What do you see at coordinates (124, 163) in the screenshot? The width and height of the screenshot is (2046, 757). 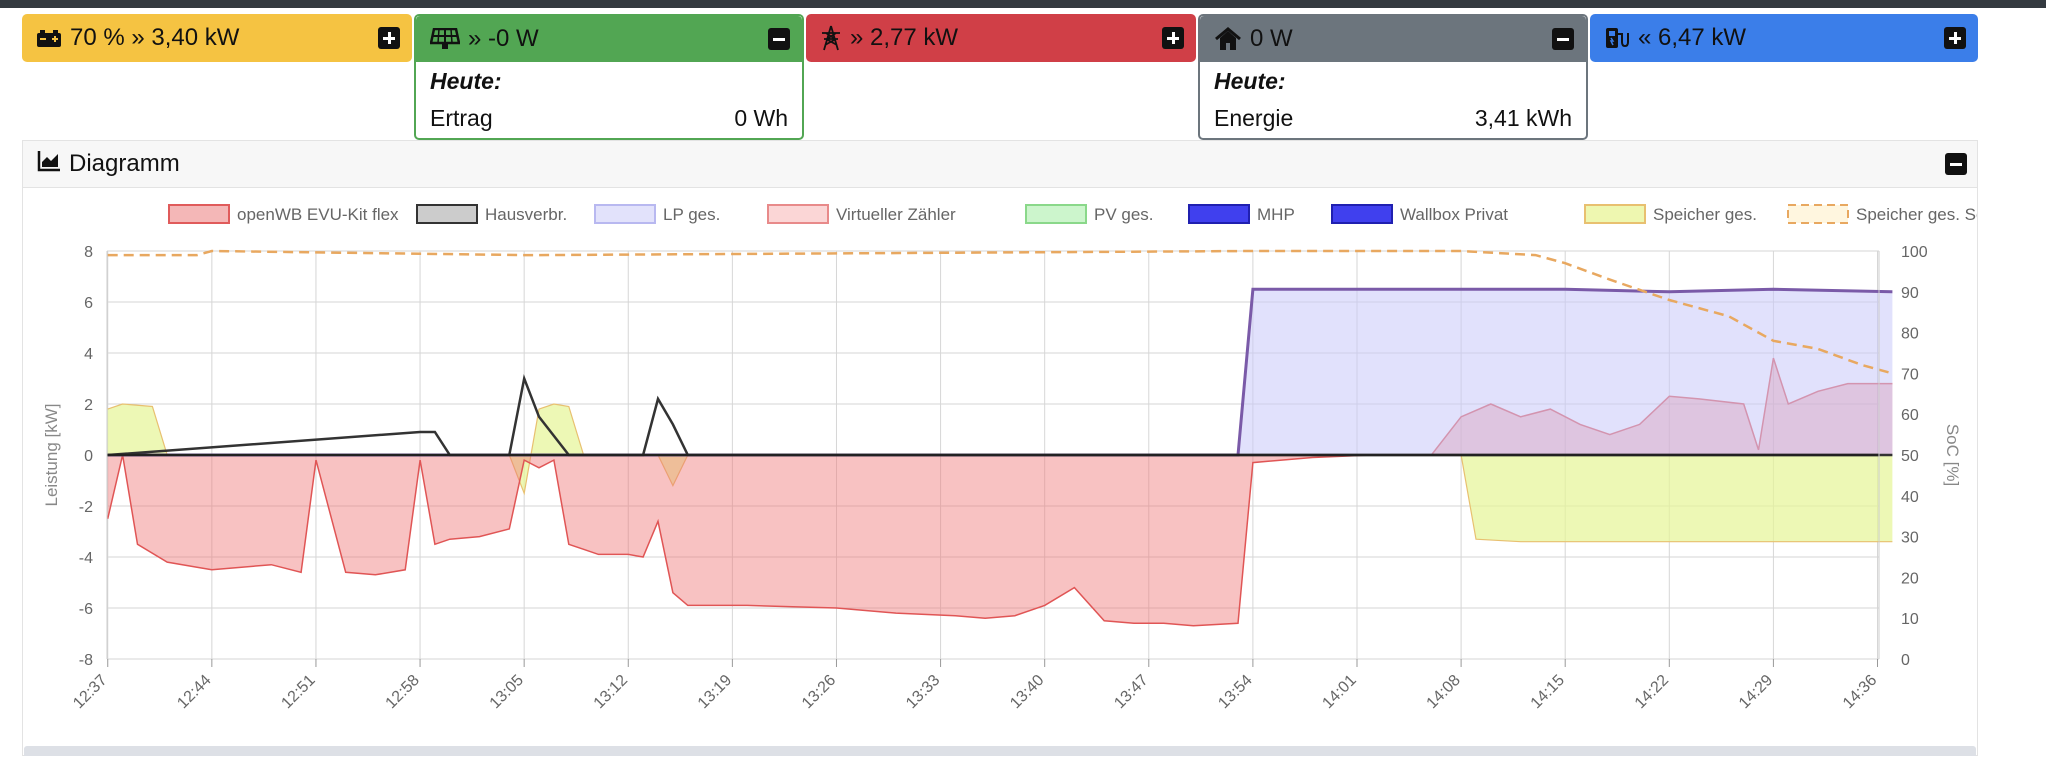 I see `diagram-title: Diagramm` at bounding box center [124, 163].